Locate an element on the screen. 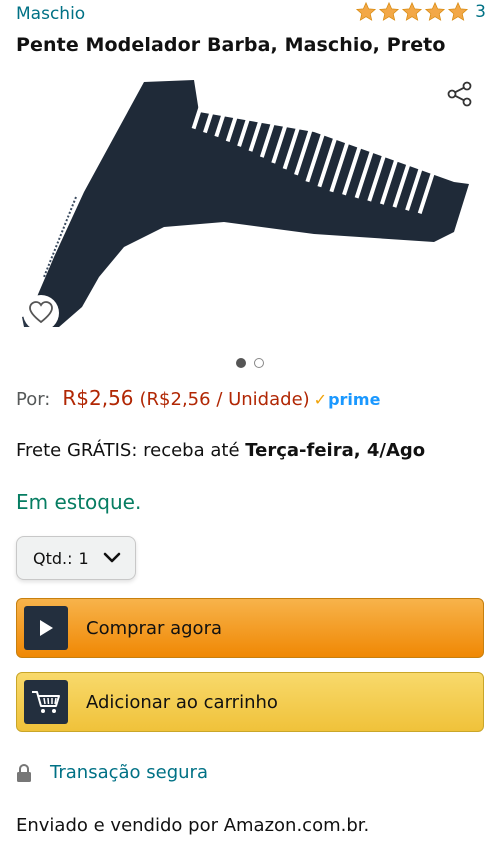 The image size is (500, 856). delivery-prefix: Frete GRÁTIS: receba até is located at coordinates (131, 450).